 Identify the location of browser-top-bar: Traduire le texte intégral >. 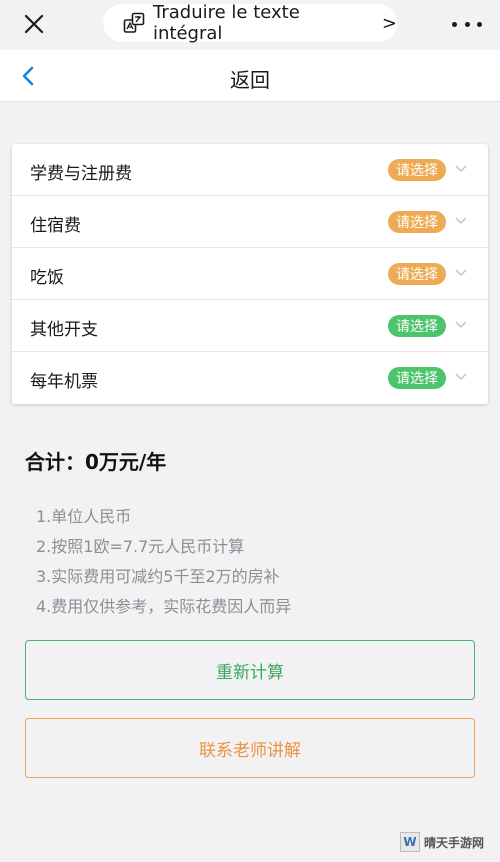
(250, 25).